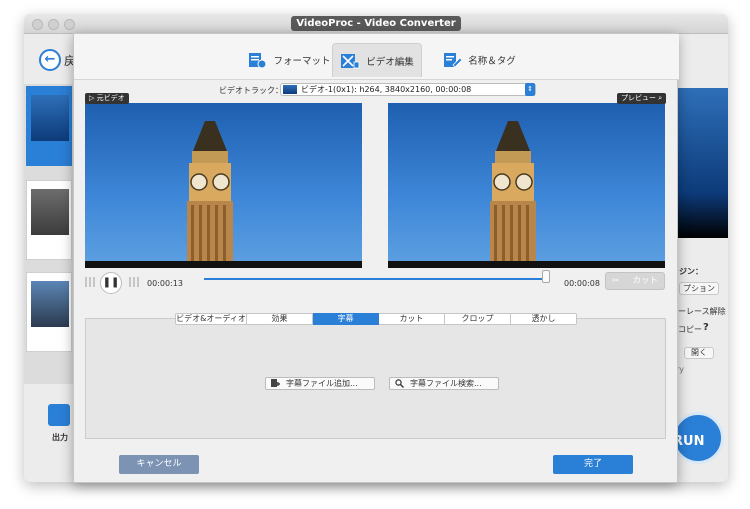  What do you see at coordinates (60, 437) in the screenshot?
I see `output-label: 出力` at bounding box center [60, 437].